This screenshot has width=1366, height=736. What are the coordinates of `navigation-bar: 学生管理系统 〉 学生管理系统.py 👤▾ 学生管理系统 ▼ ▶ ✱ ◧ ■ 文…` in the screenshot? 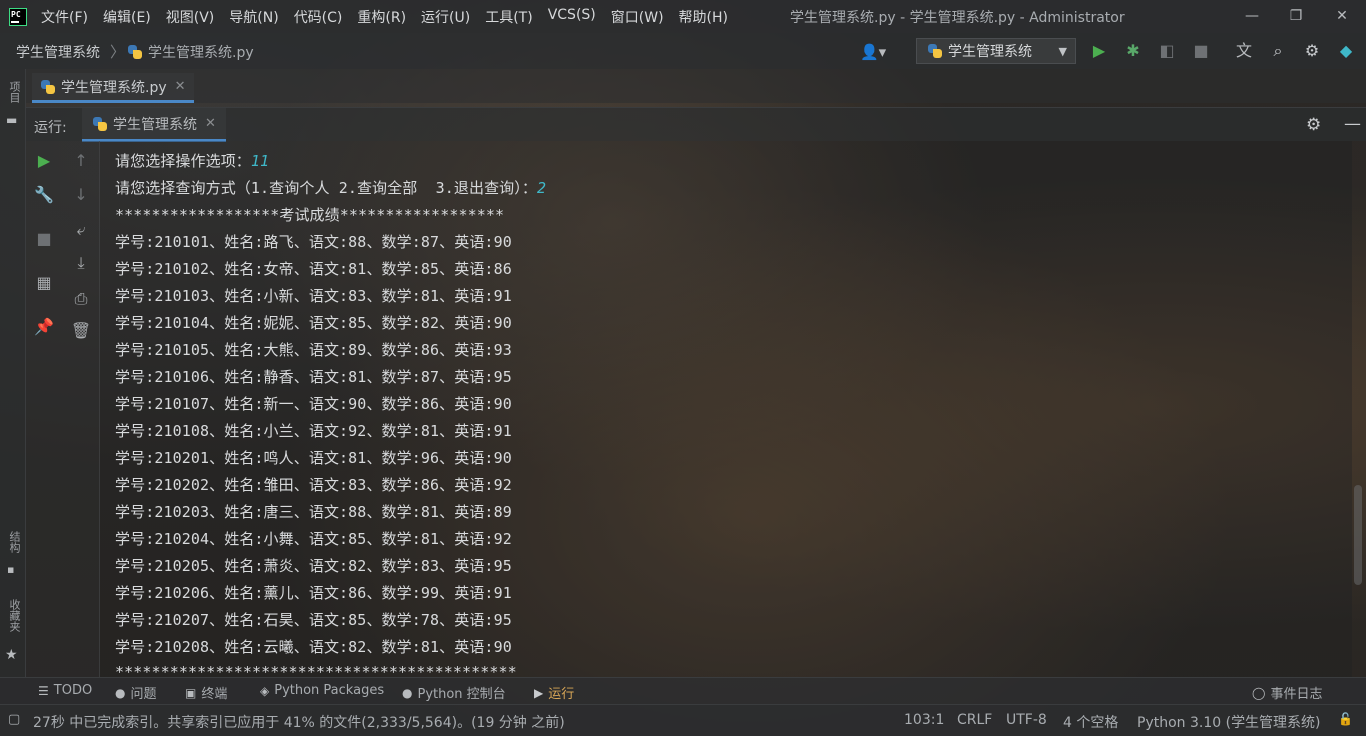 It's located at (683, 51).